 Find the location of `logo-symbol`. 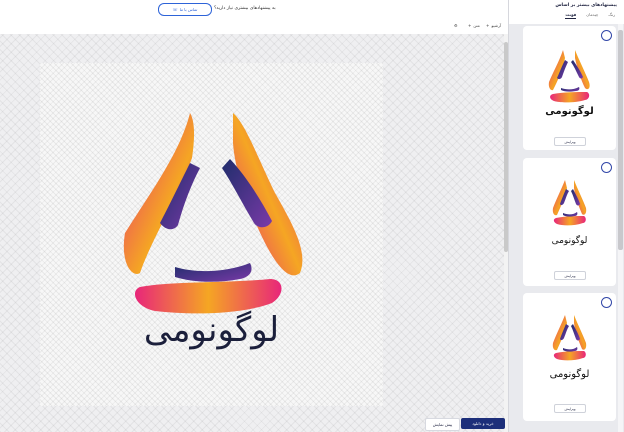

logo-symbol is located at coordinates (213, 213).